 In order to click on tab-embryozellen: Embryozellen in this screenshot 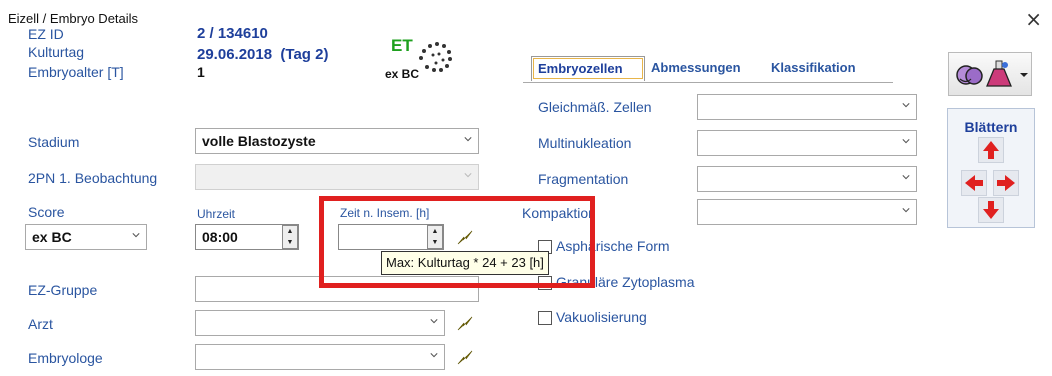, I will do `click(588, 68)`.